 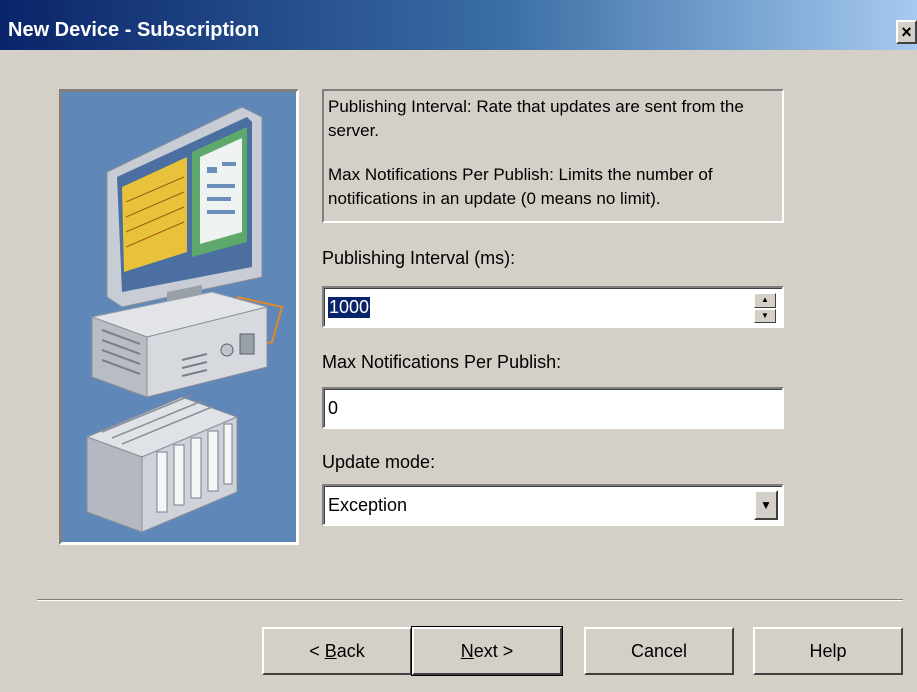 What do you see at coordinates (553, 307) in the screenshot?
I see `publishing-interval-field: 1000 ▲ ▼` at bounding box center [553, 307].